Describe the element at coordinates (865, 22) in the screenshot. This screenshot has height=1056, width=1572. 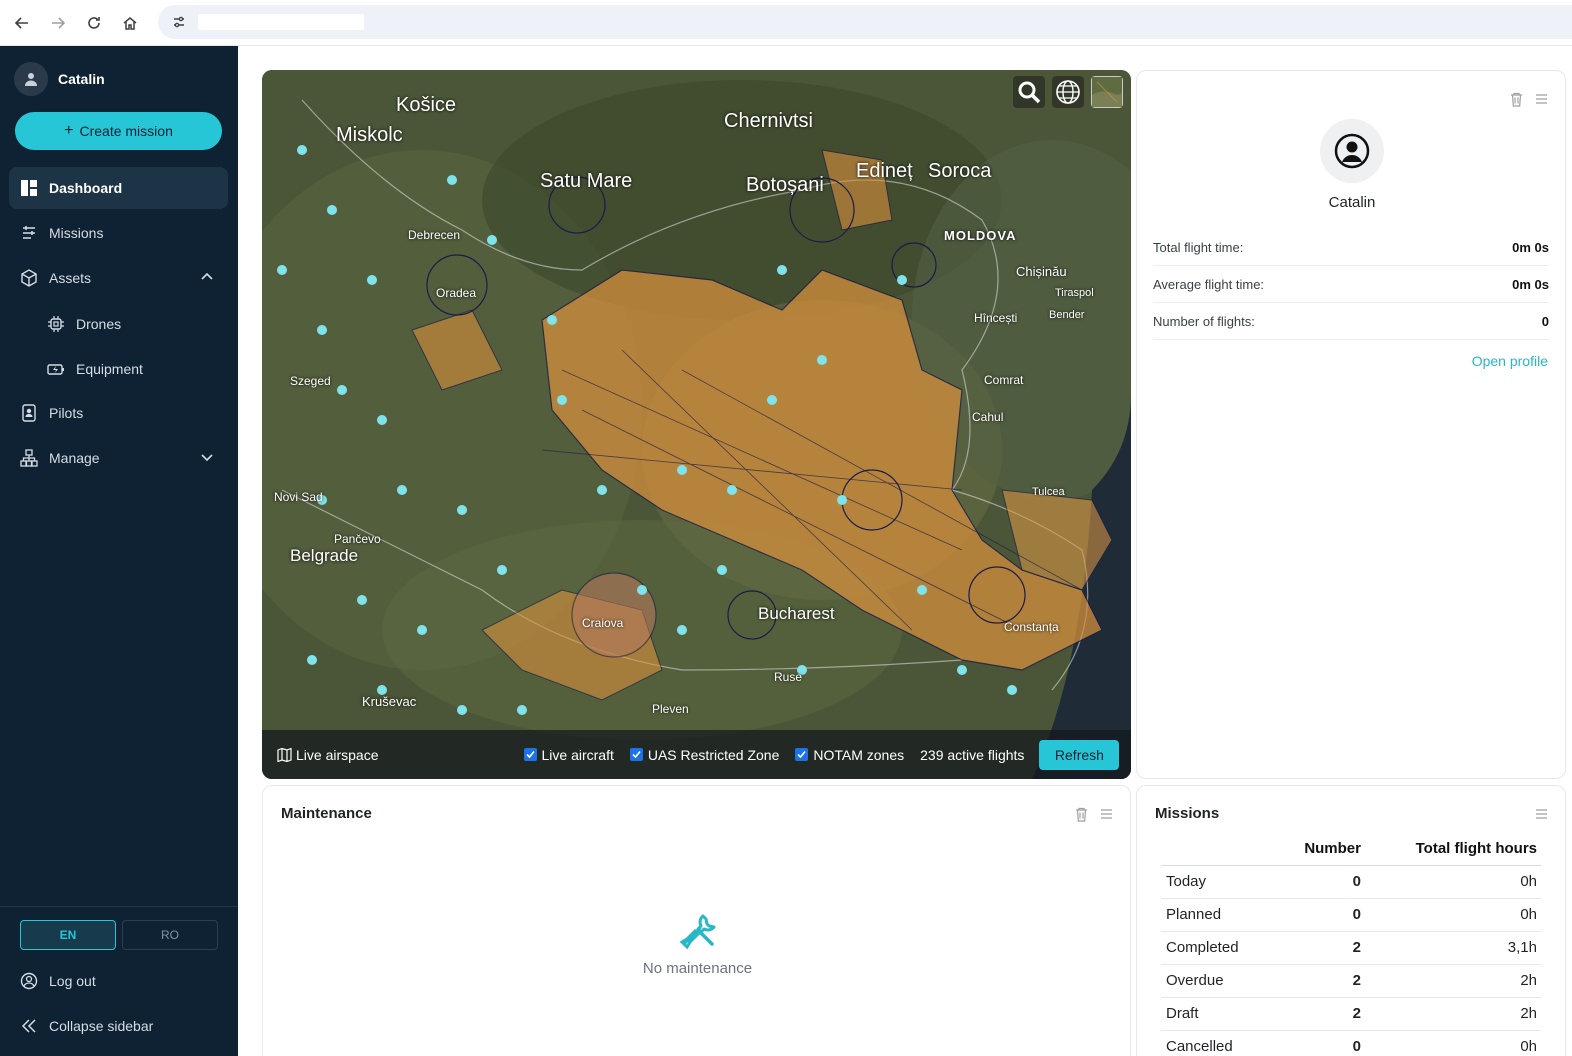
I see `address-bar` at that location.